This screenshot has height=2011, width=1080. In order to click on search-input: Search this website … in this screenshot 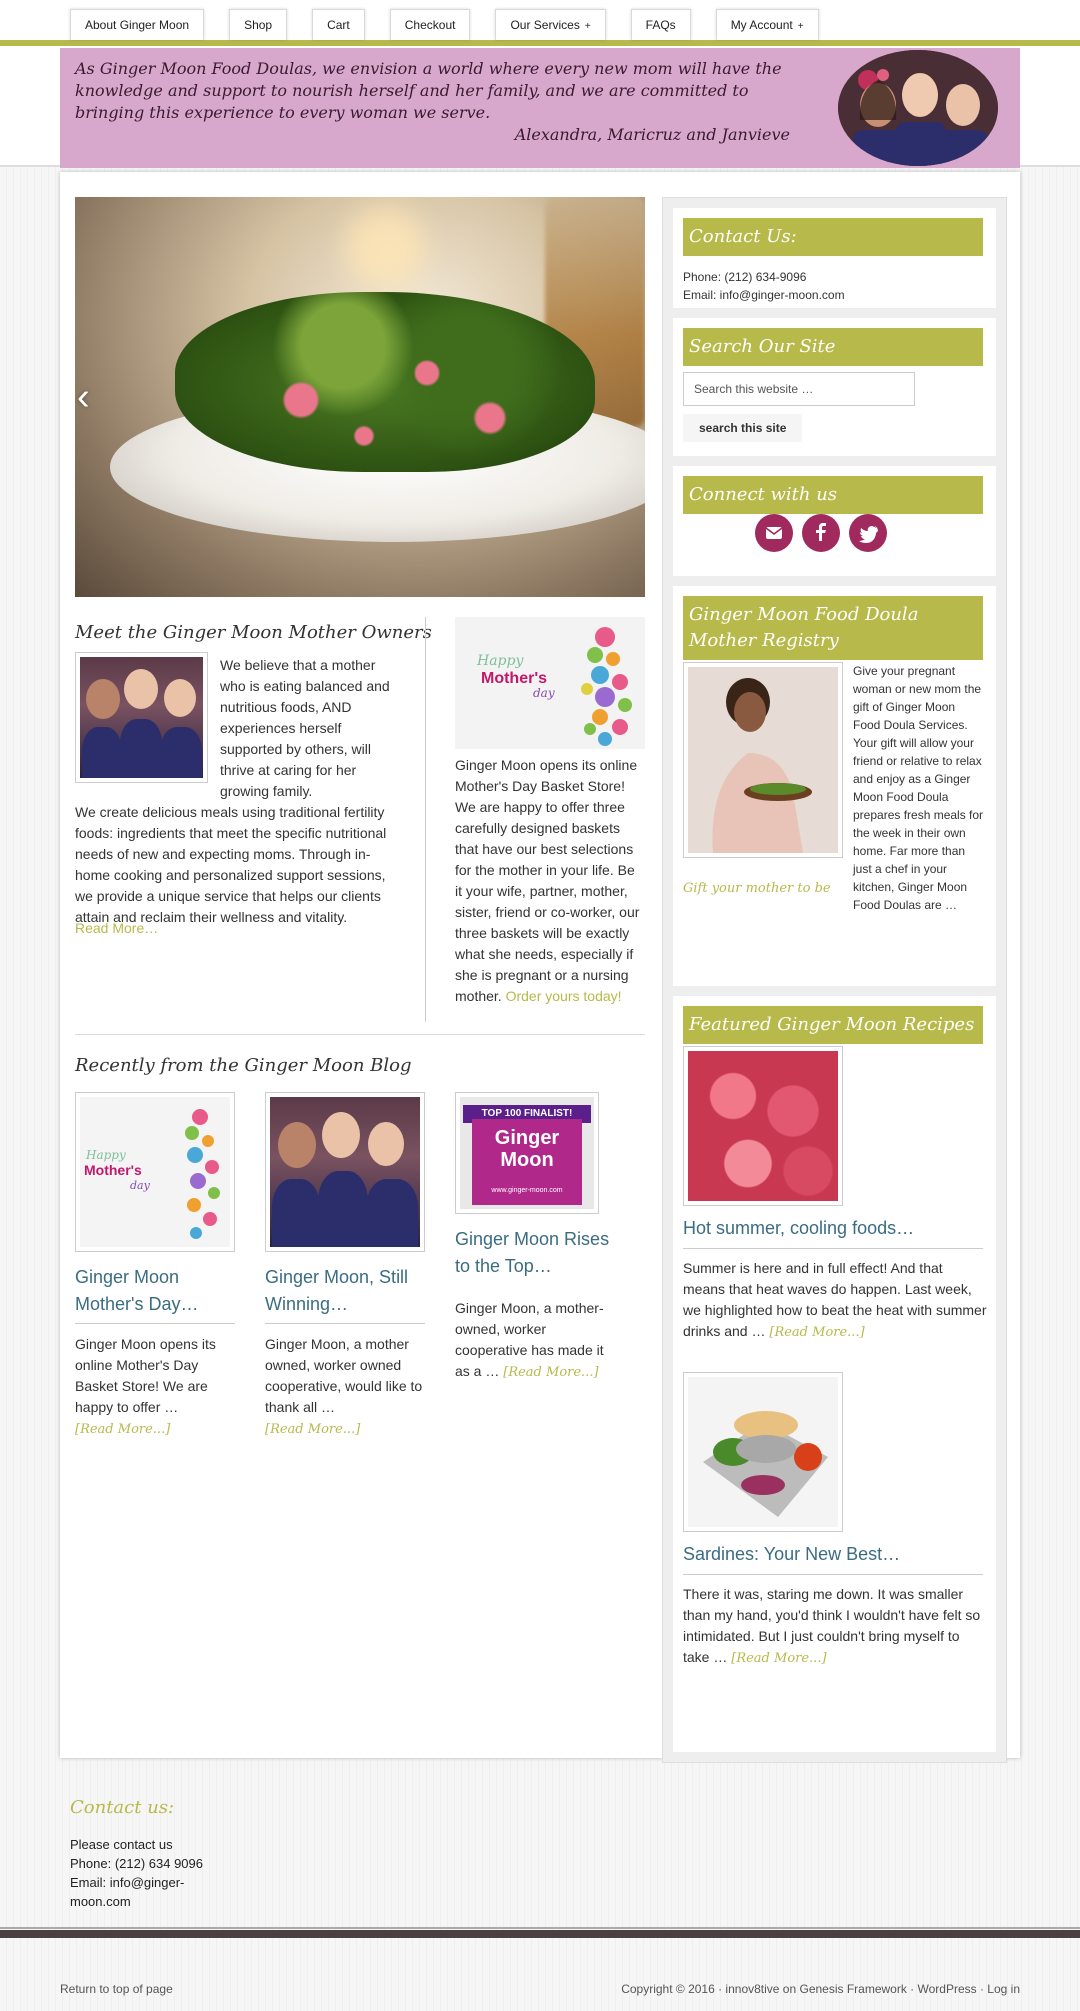, I will do `click(799, 389)`.